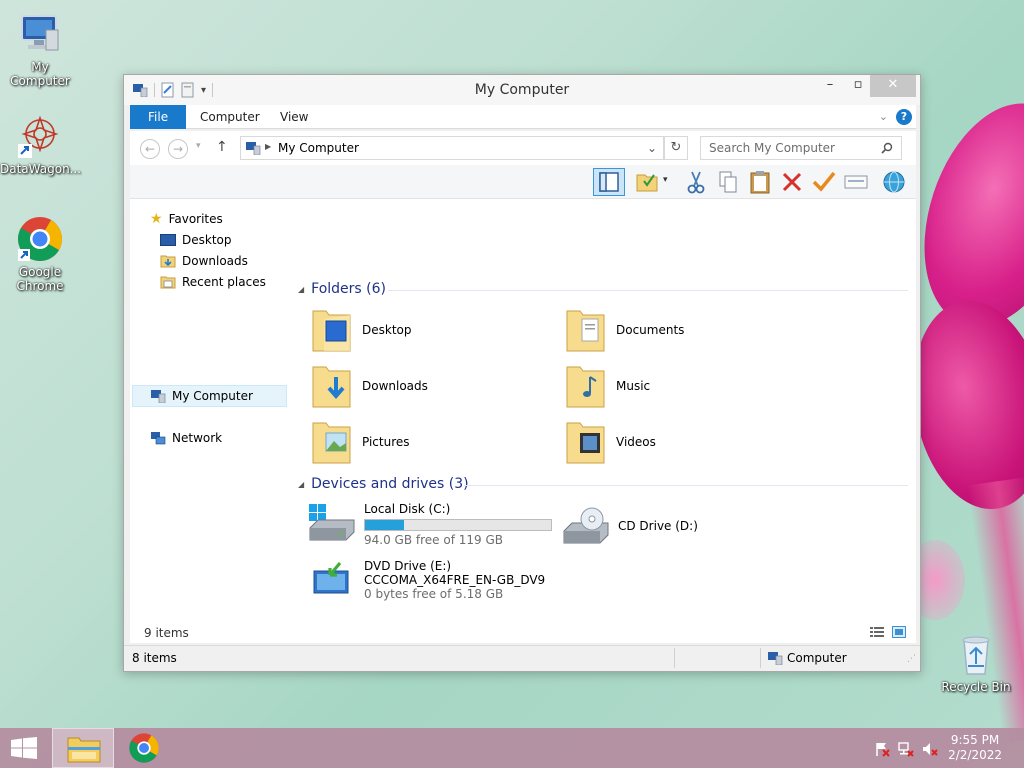 The width and height of the screenshot is (1024, 768). What do you see at coordinates (178, 149) in the screenshot?
I see `forward-button: →` at bounding box center [178, 149].